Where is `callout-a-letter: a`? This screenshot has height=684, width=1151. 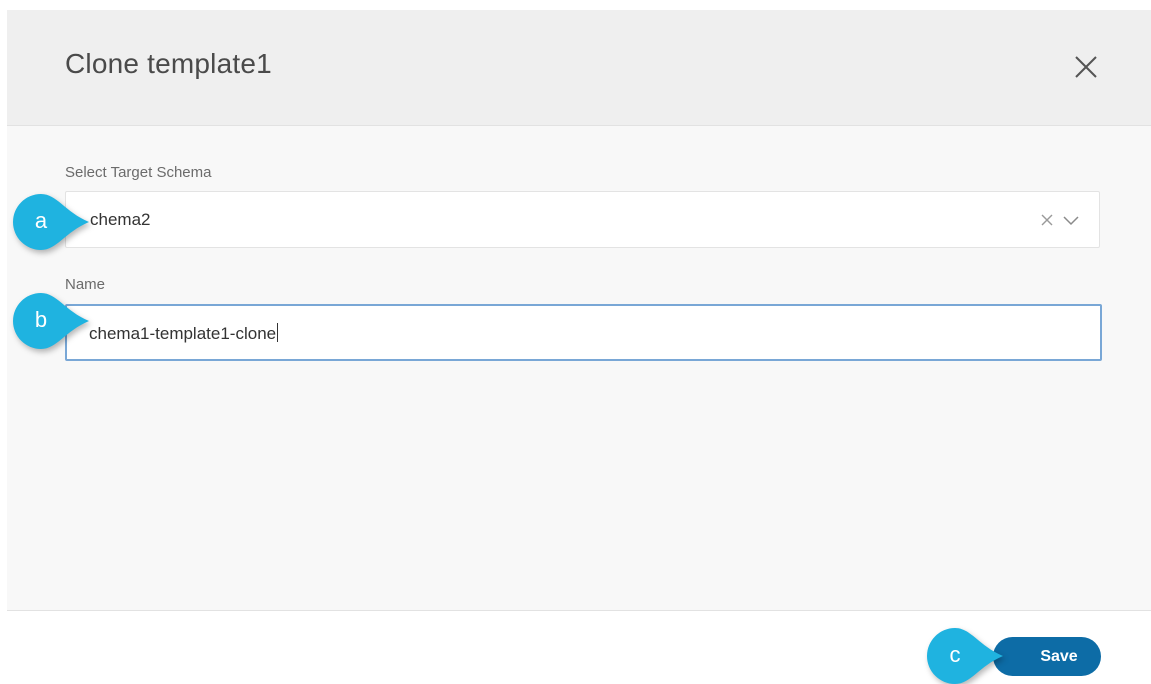
callout-a-letter: a is located at coordinates (41, 220).